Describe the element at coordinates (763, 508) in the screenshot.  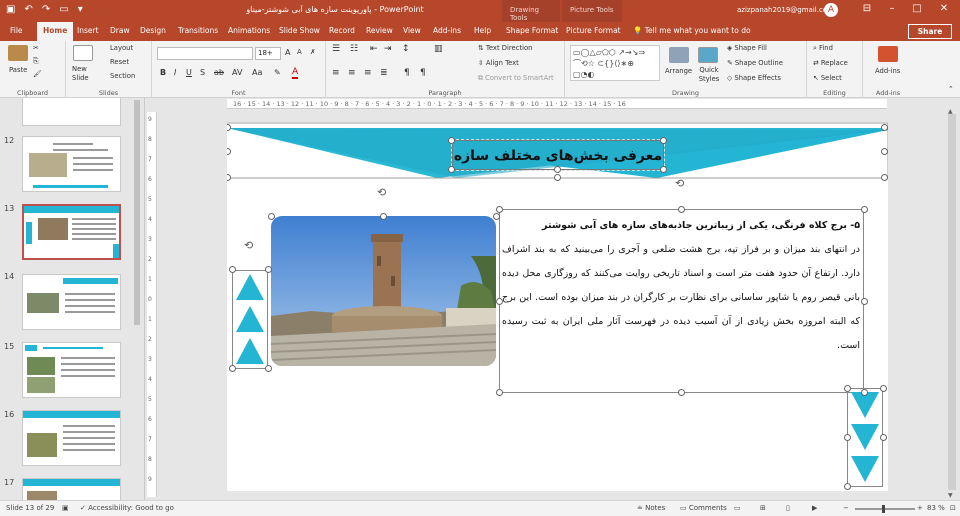
I see `slide-sorter-icon: ⊞` at that location.